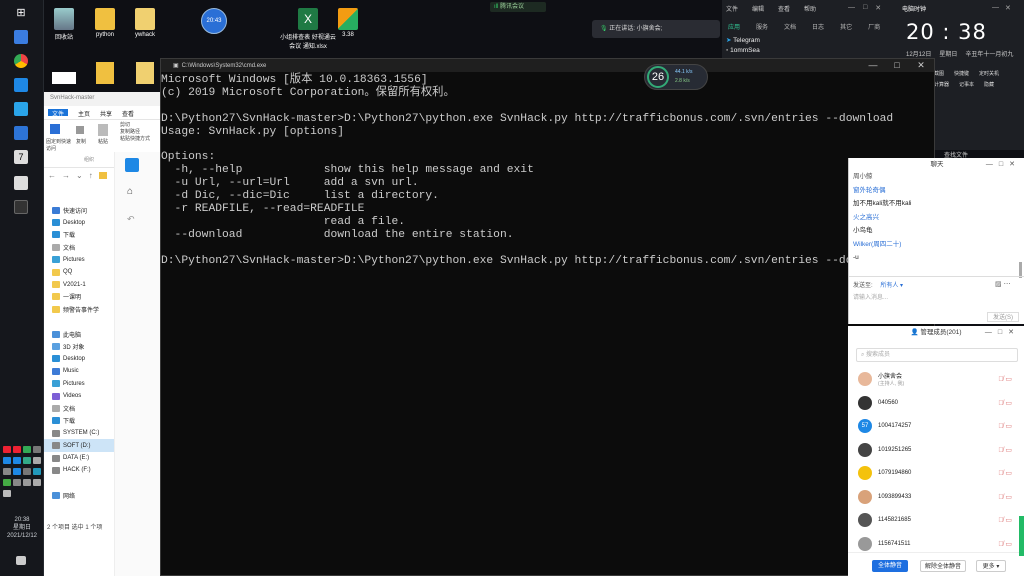 The height and width of the screenshot is (576, 1024). What do you see at coordinates (214, 21) in the screenshot?
I see `desktop-clock-widget: 20:43` at bounding box center [214, 21].